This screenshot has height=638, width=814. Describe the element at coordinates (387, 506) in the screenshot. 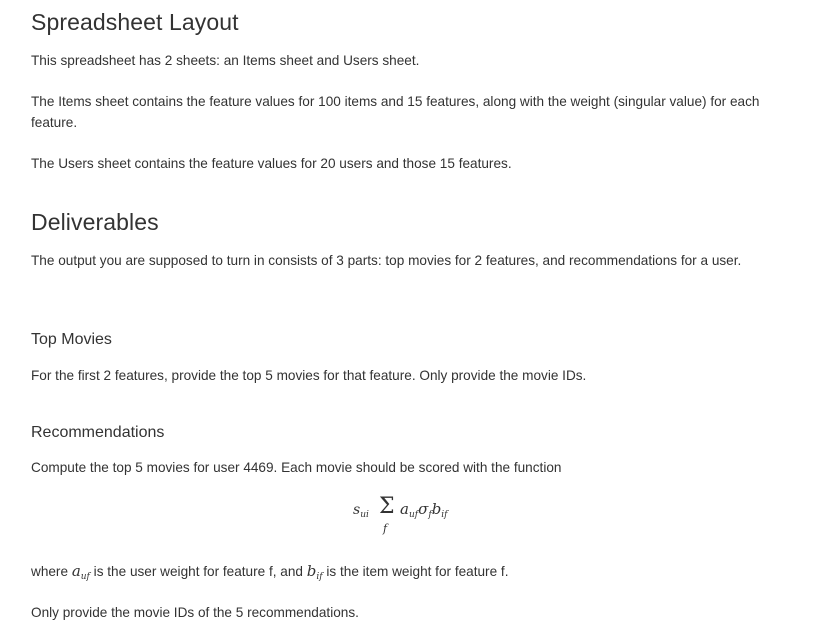

I see `formula-sum-symbol: Σ` at that location.